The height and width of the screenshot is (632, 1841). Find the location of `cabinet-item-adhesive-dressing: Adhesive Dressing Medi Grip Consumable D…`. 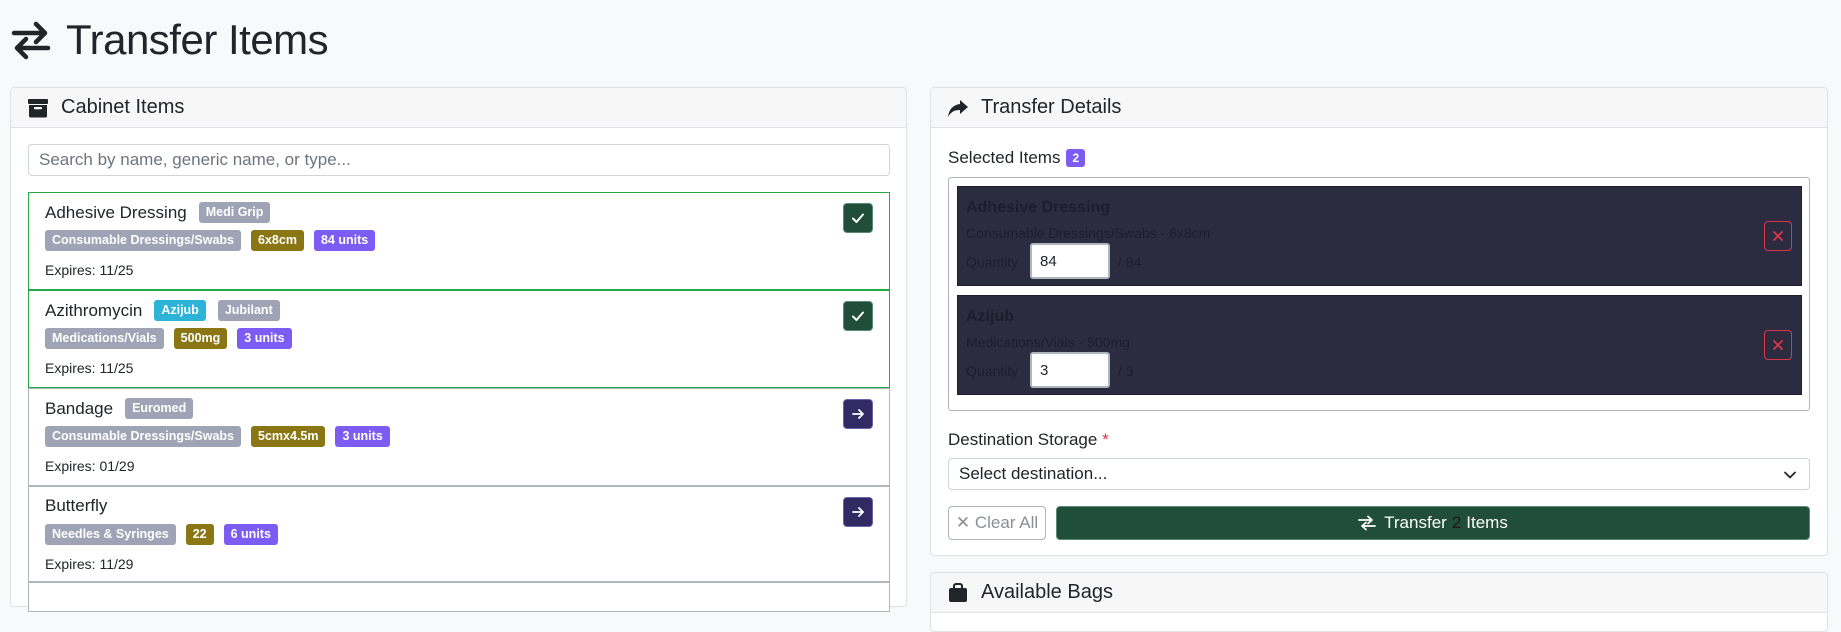

cabinet-item-adhesive-dressing: Adhesive Dressing Medi Grip Consumable D… is located at coordinates (459, 241).